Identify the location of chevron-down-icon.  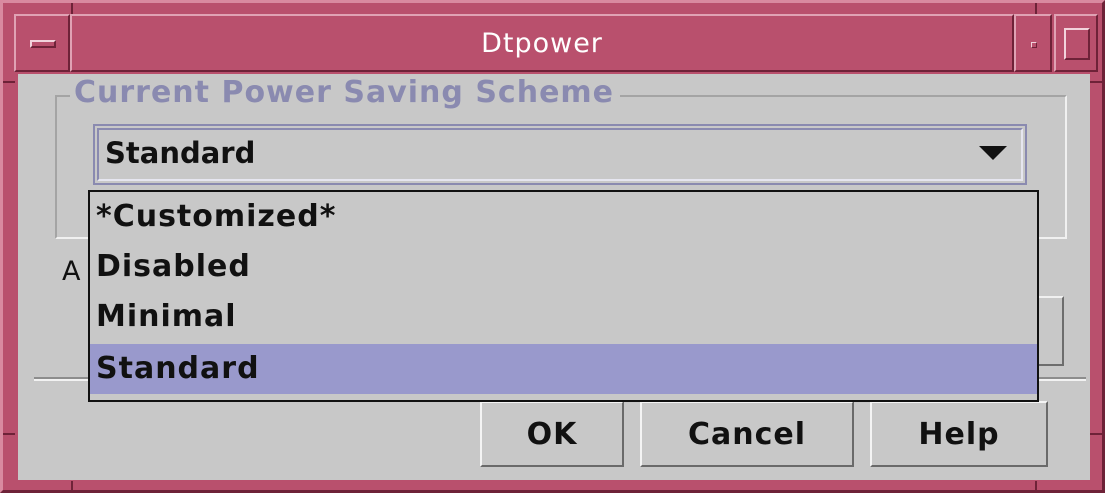
(993, 153).